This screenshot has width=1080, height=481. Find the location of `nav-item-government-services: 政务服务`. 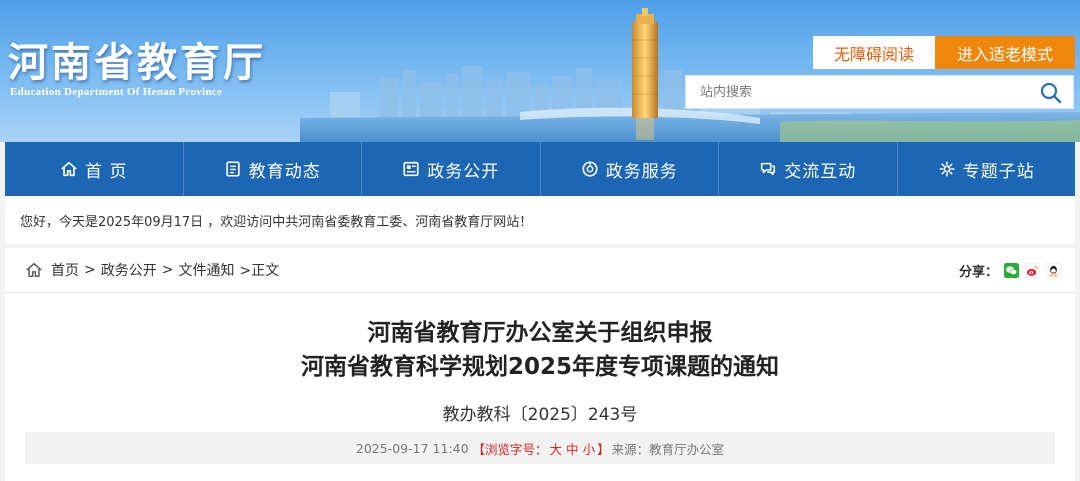

nav-item-government-services: 政务服务 is located at coordinates (630, 169).